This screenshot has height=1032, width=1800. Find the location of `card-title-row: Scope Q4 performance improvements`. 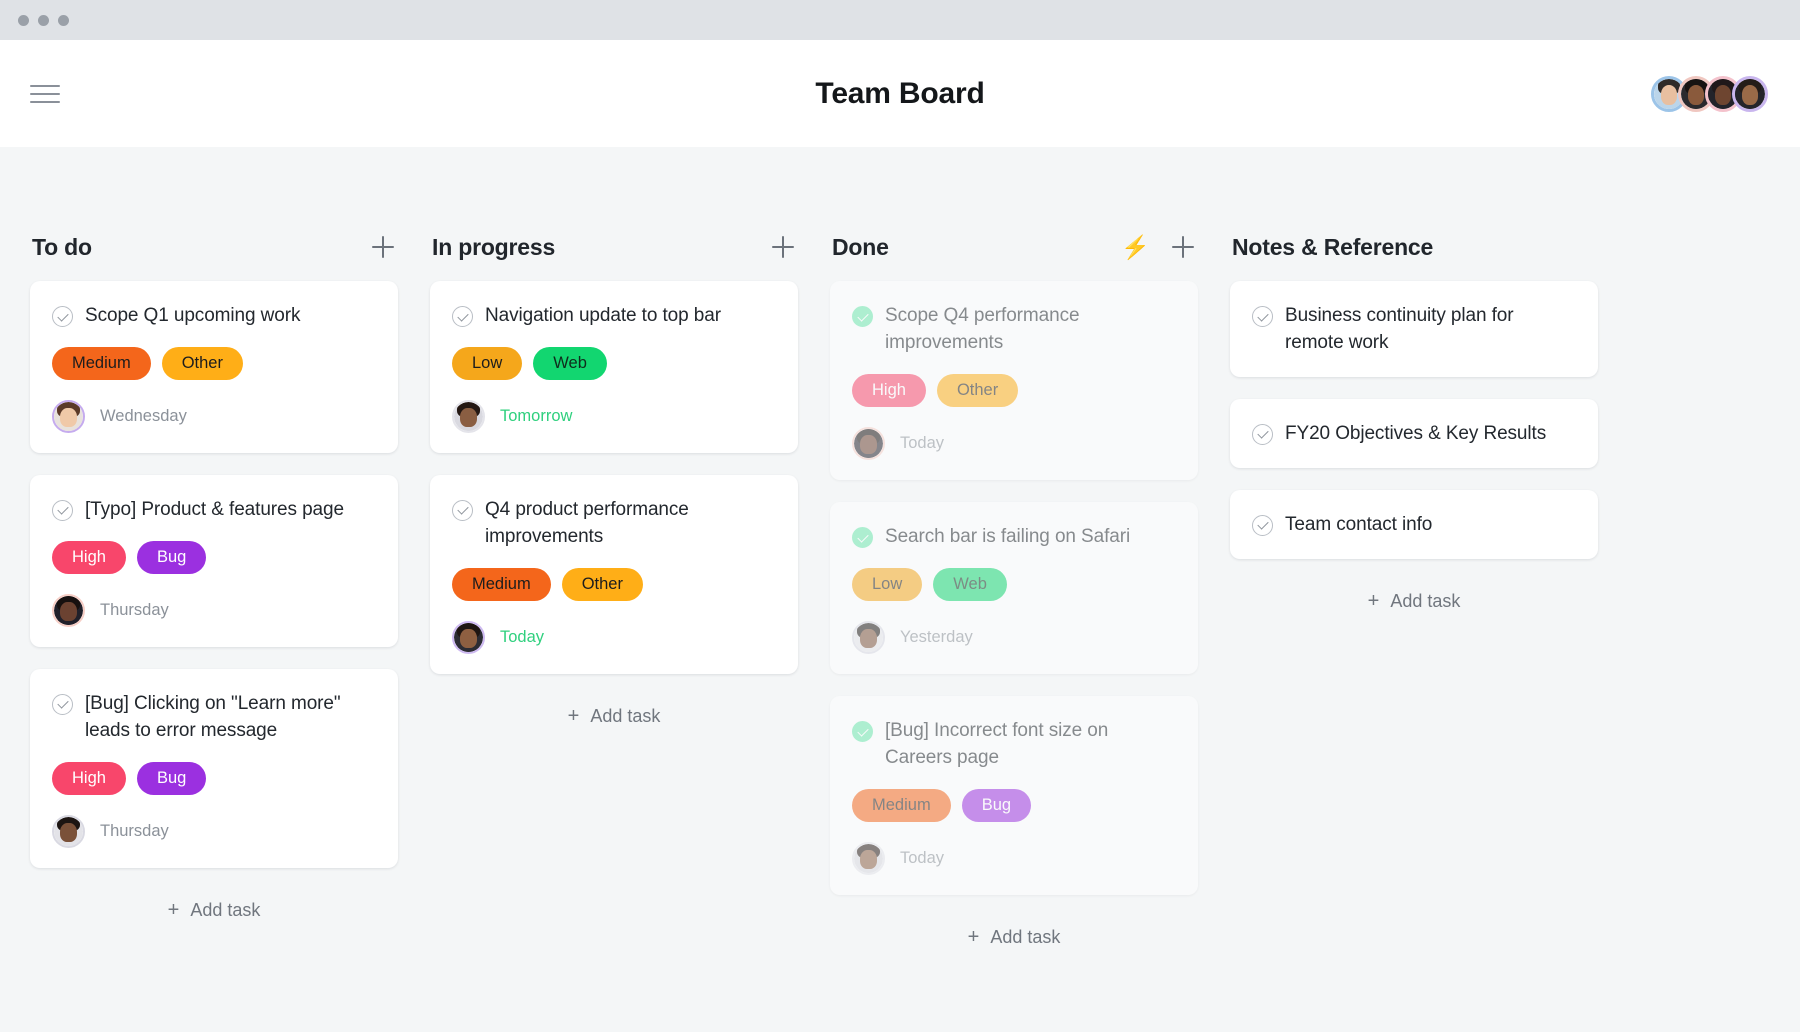

card-title-row: Scope Q4 performance improvements is located at coordinates (1014, 330).